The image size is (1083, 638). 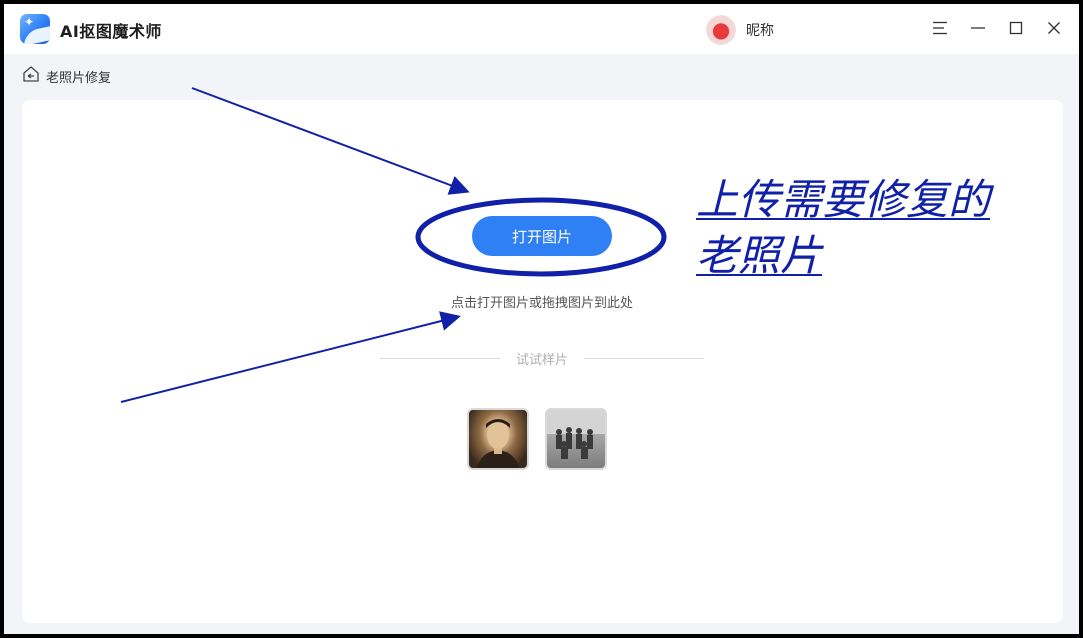 I want to click on minimize-icon, so click(x=978, y=28).